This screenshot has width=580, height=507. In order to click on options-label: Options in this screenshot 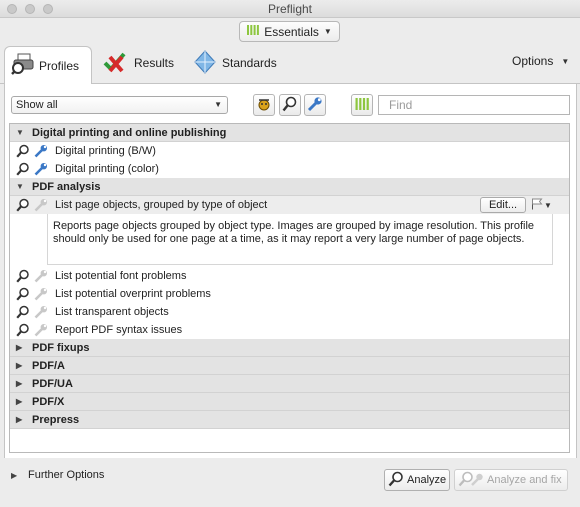, I will do `click(533, 61)`.